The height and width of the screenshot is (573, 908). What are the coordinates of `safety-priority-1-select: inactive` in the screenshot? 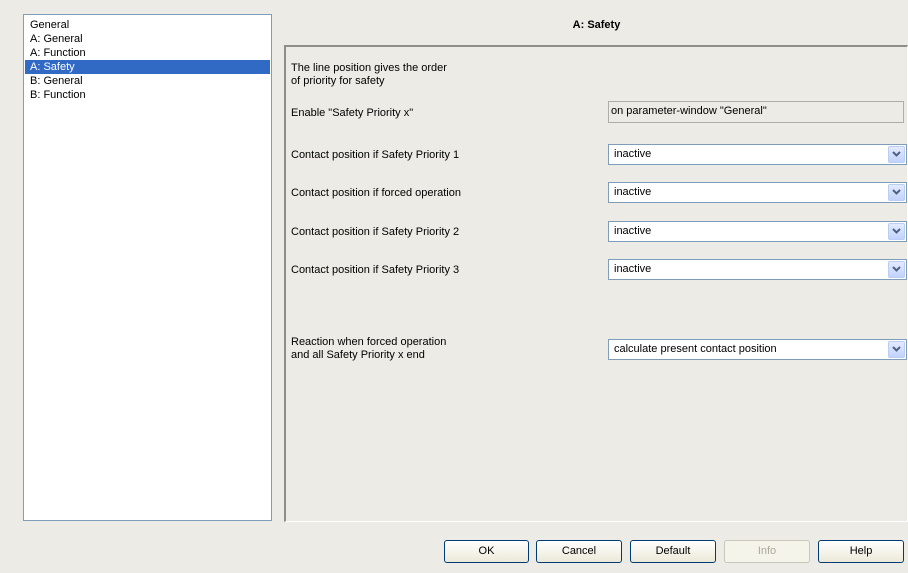 It's located at (757, 154).